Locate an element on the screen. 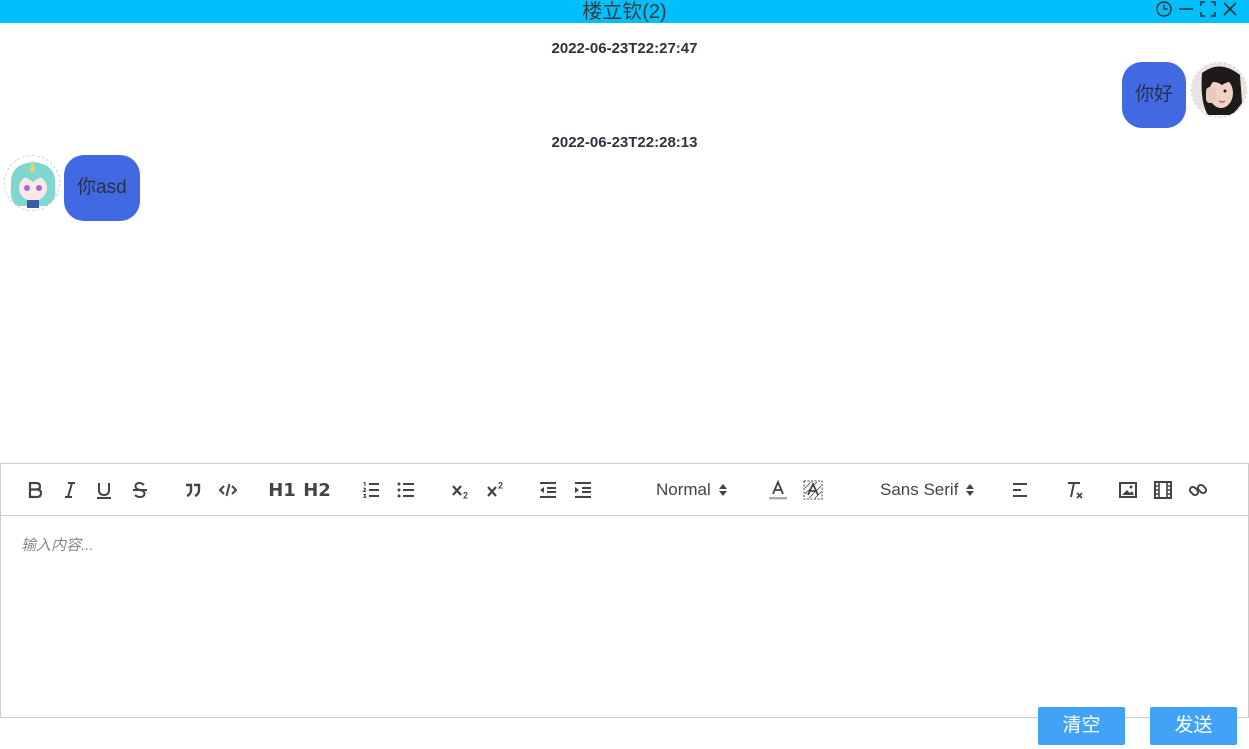 The width and height of the screenshot is (1249, 749). send-button: 发送 is located at coordinates (1193, 726).